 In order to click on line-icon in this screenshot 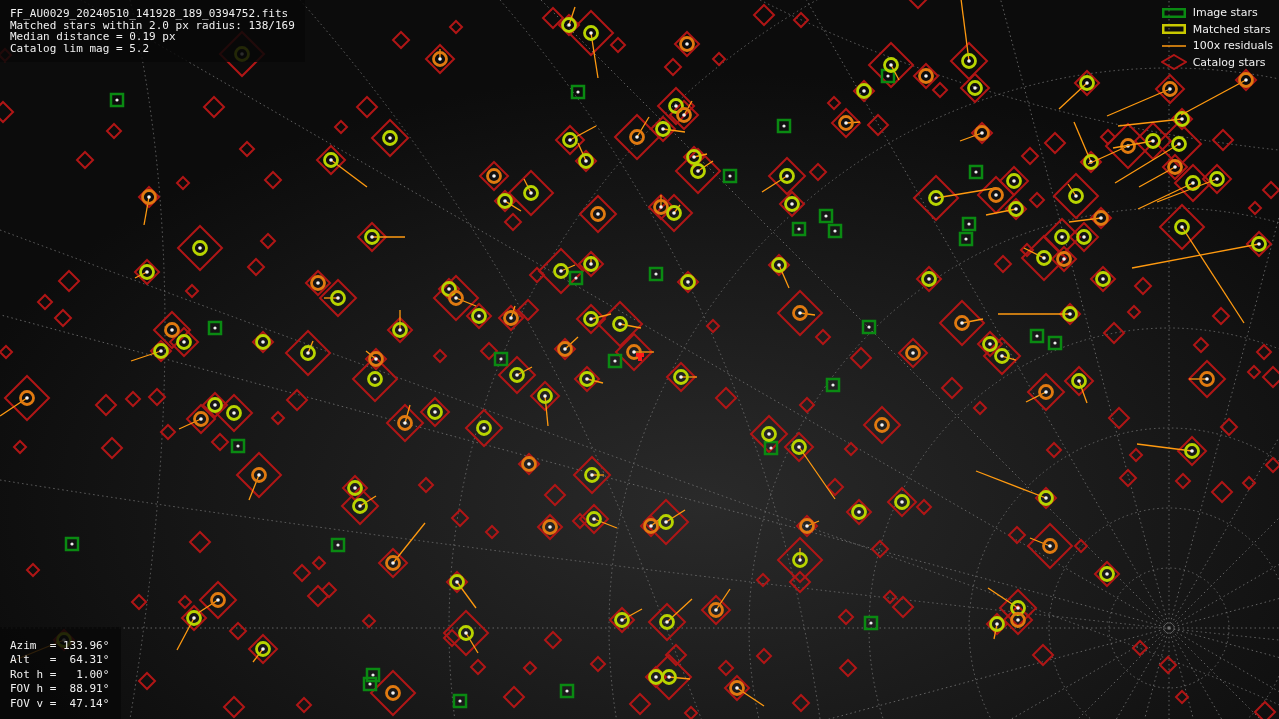, I will do `click(1173, 45)`.